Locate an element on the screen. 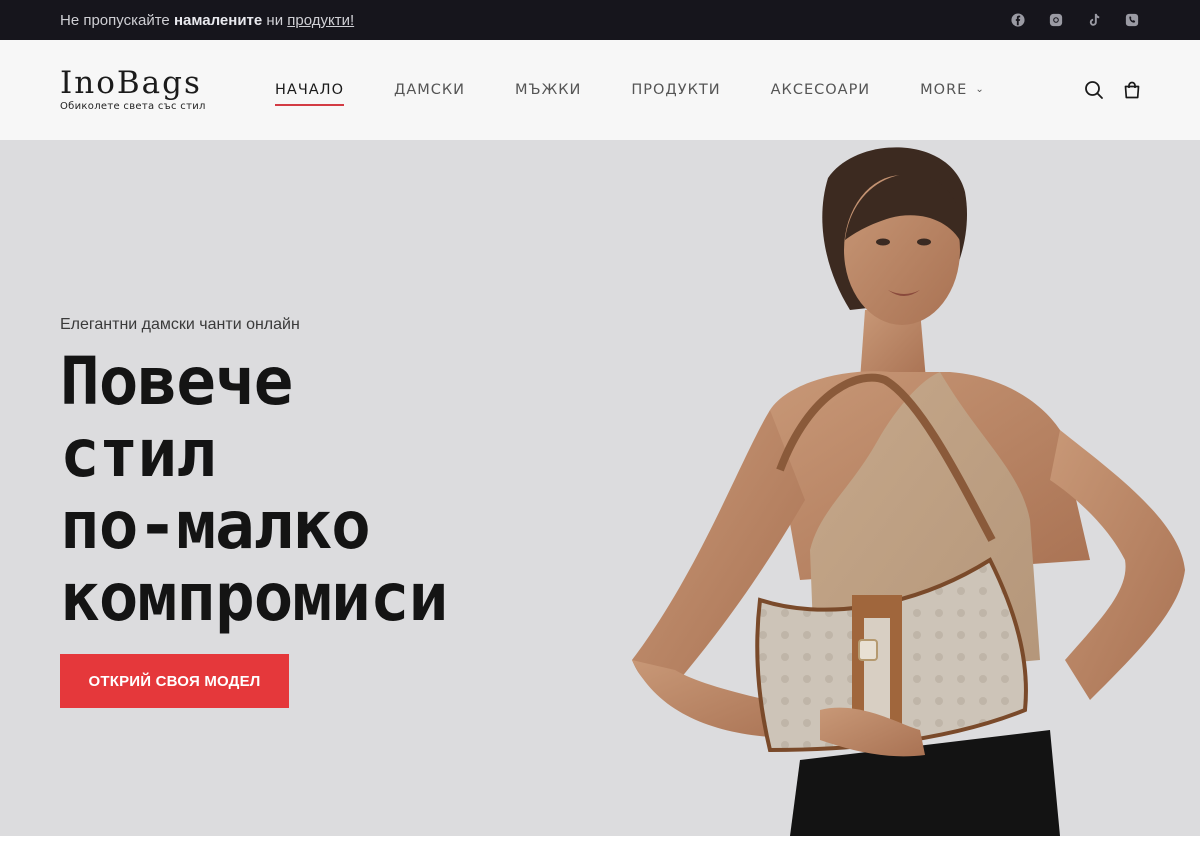 The width and height of the screenshot is (1200, 850). nav-item-women: ДАМСКИ is located at coordinates (429, 90).